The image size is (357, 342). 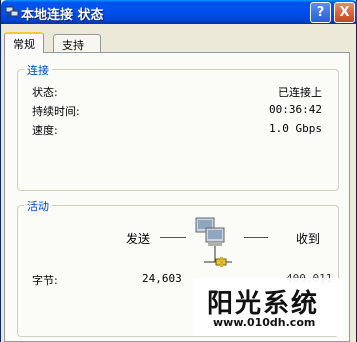 What do you see at coordinates (138, 239) in the screenshot?
I see `sent-label: 发送` at bounding box center [138, 239].